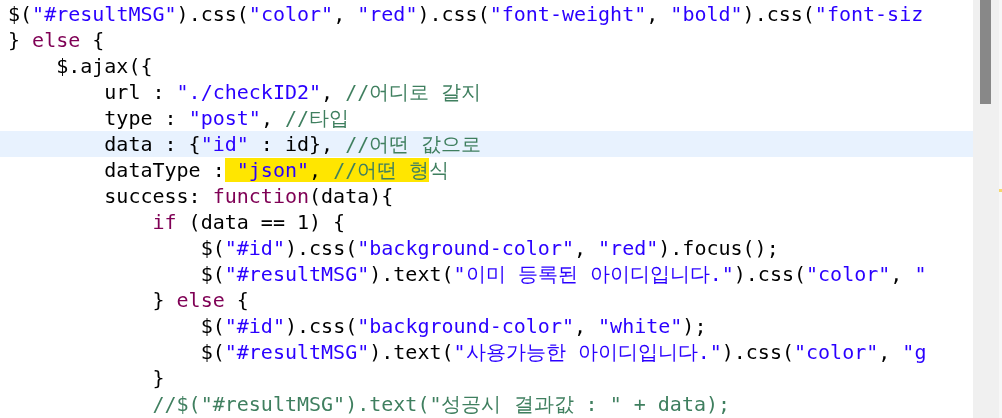  I want to click on overview-ruler-mark, so click(1000, 190).